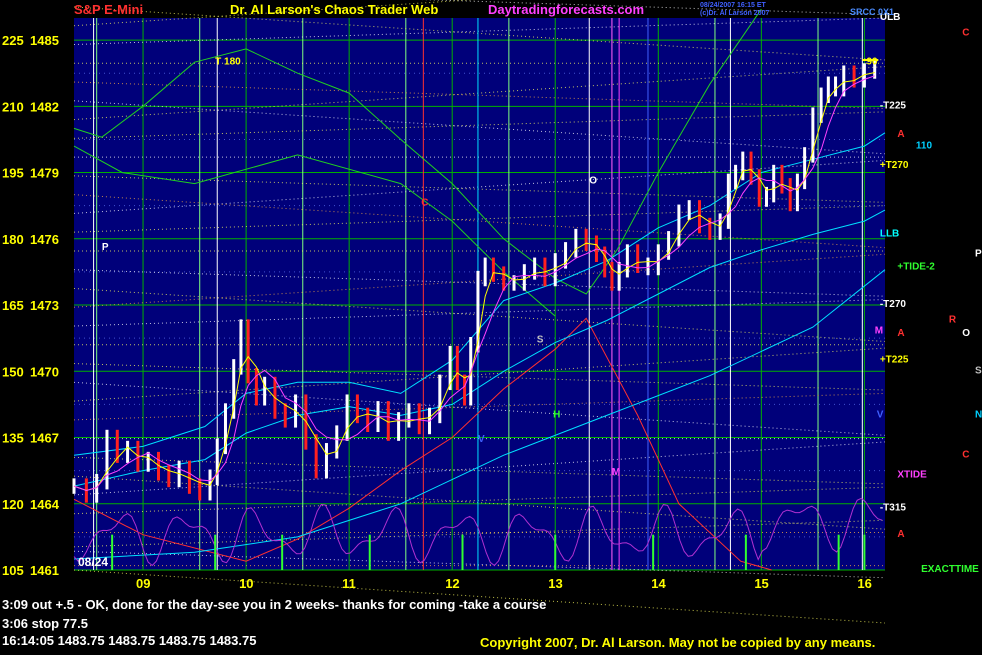 The height and width of the screenshot is (655, 982). Describe the element at coordinates (893, 304) in the screenshot. I see `chart-annotation: -T270` at that location.